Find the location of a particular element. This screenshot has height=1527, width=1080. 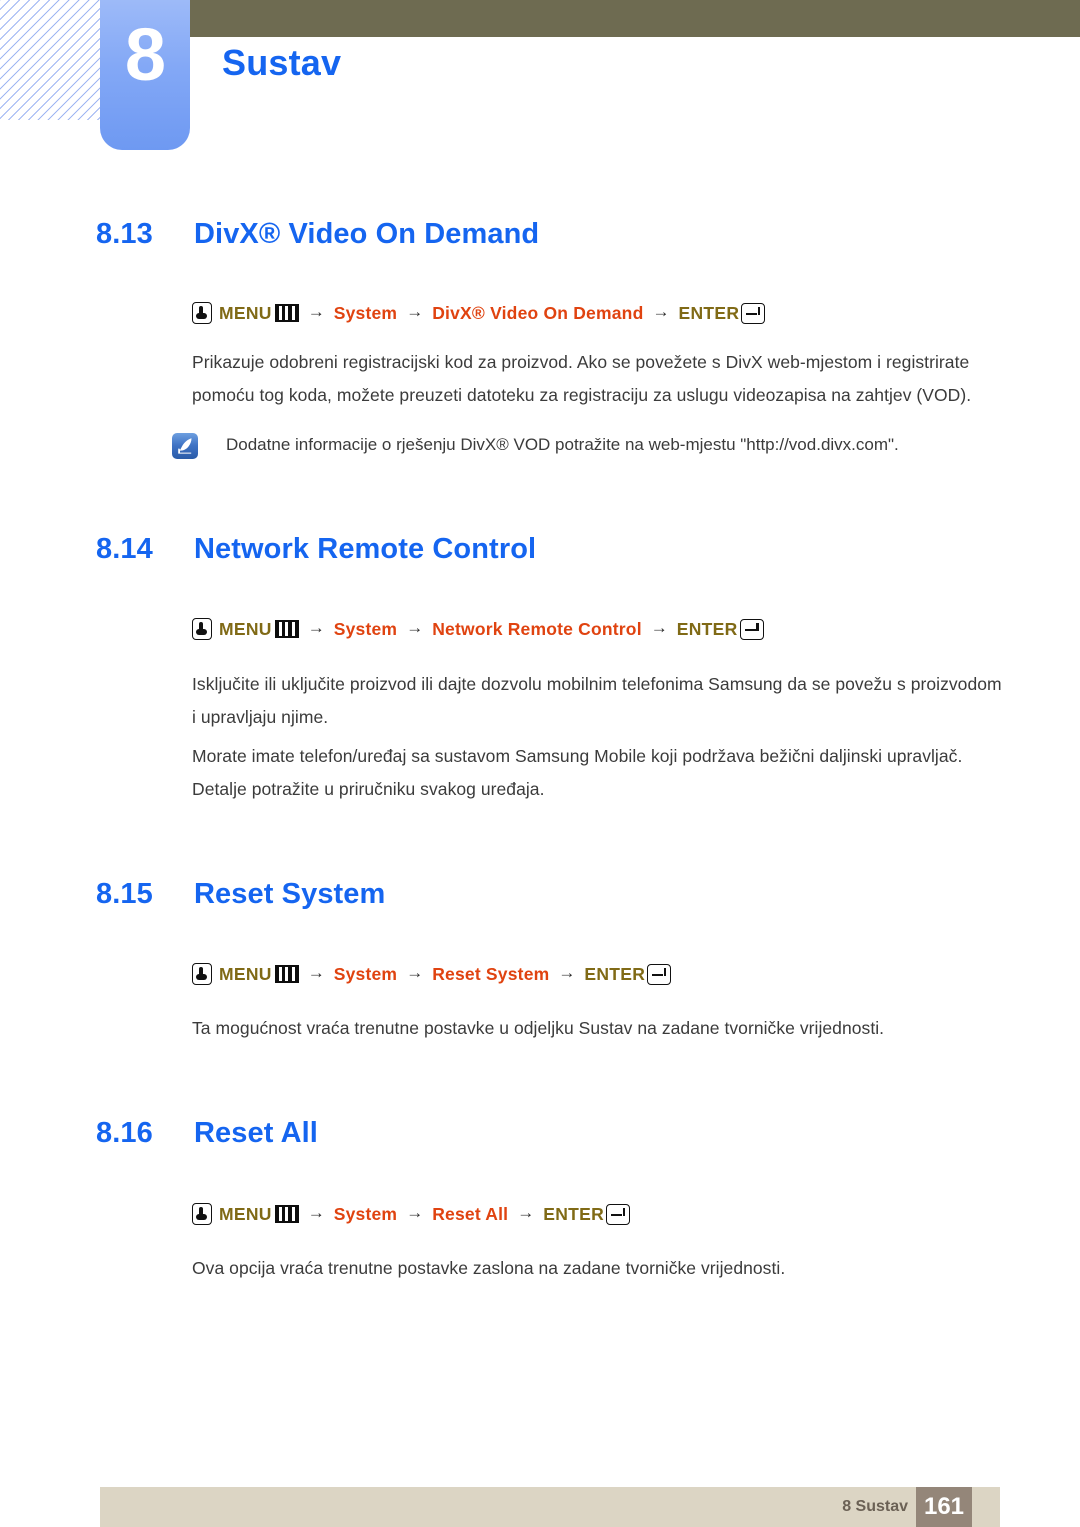

menu-path-8-16: MENU → System → Reset All → ENTER is located at coordinates (411, 1214).